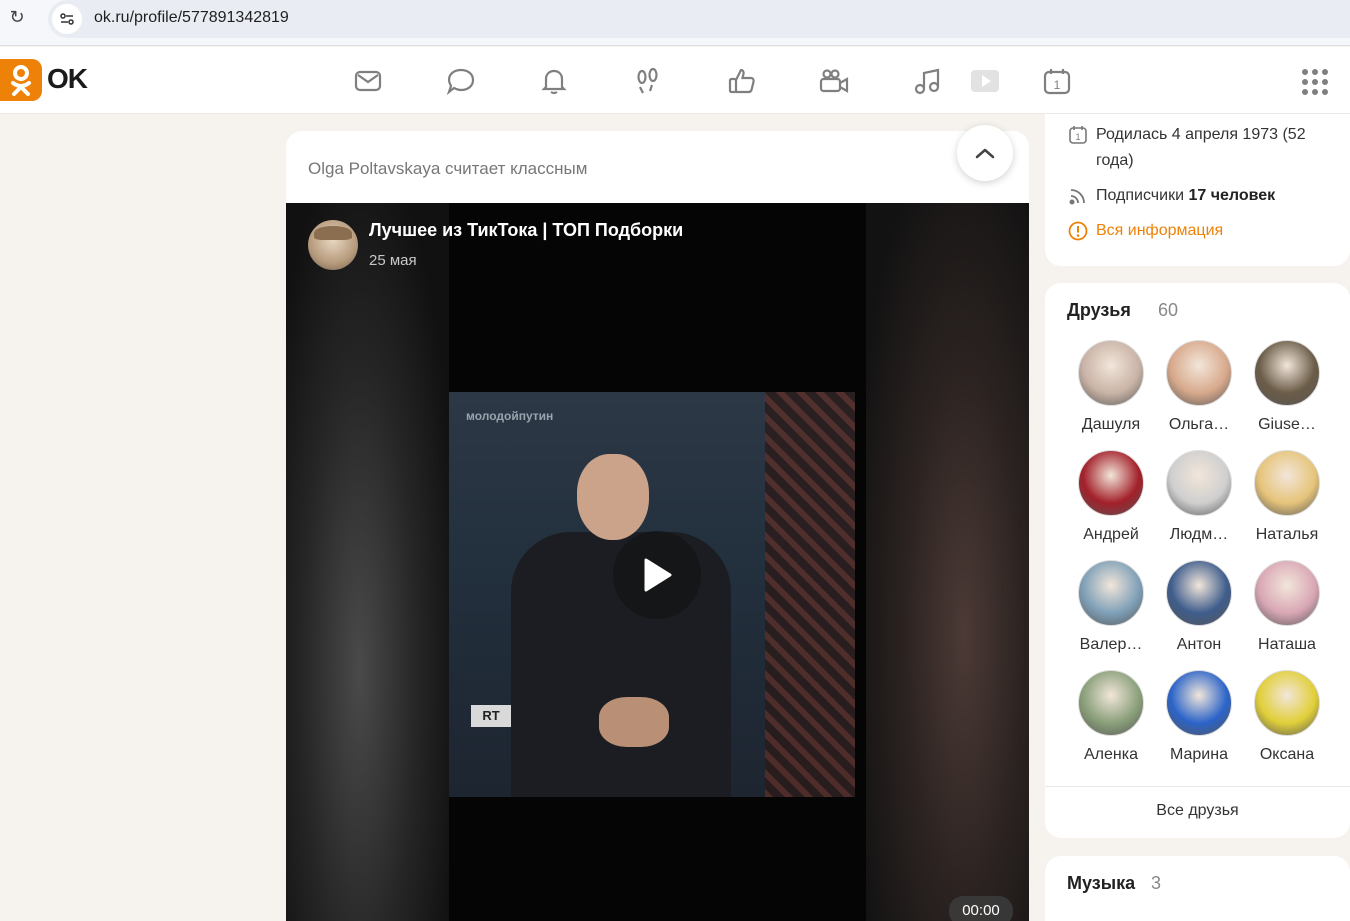 The height and width of the screenshot is (921, 1350). I want to click on group-avatar, so click(333, 245).